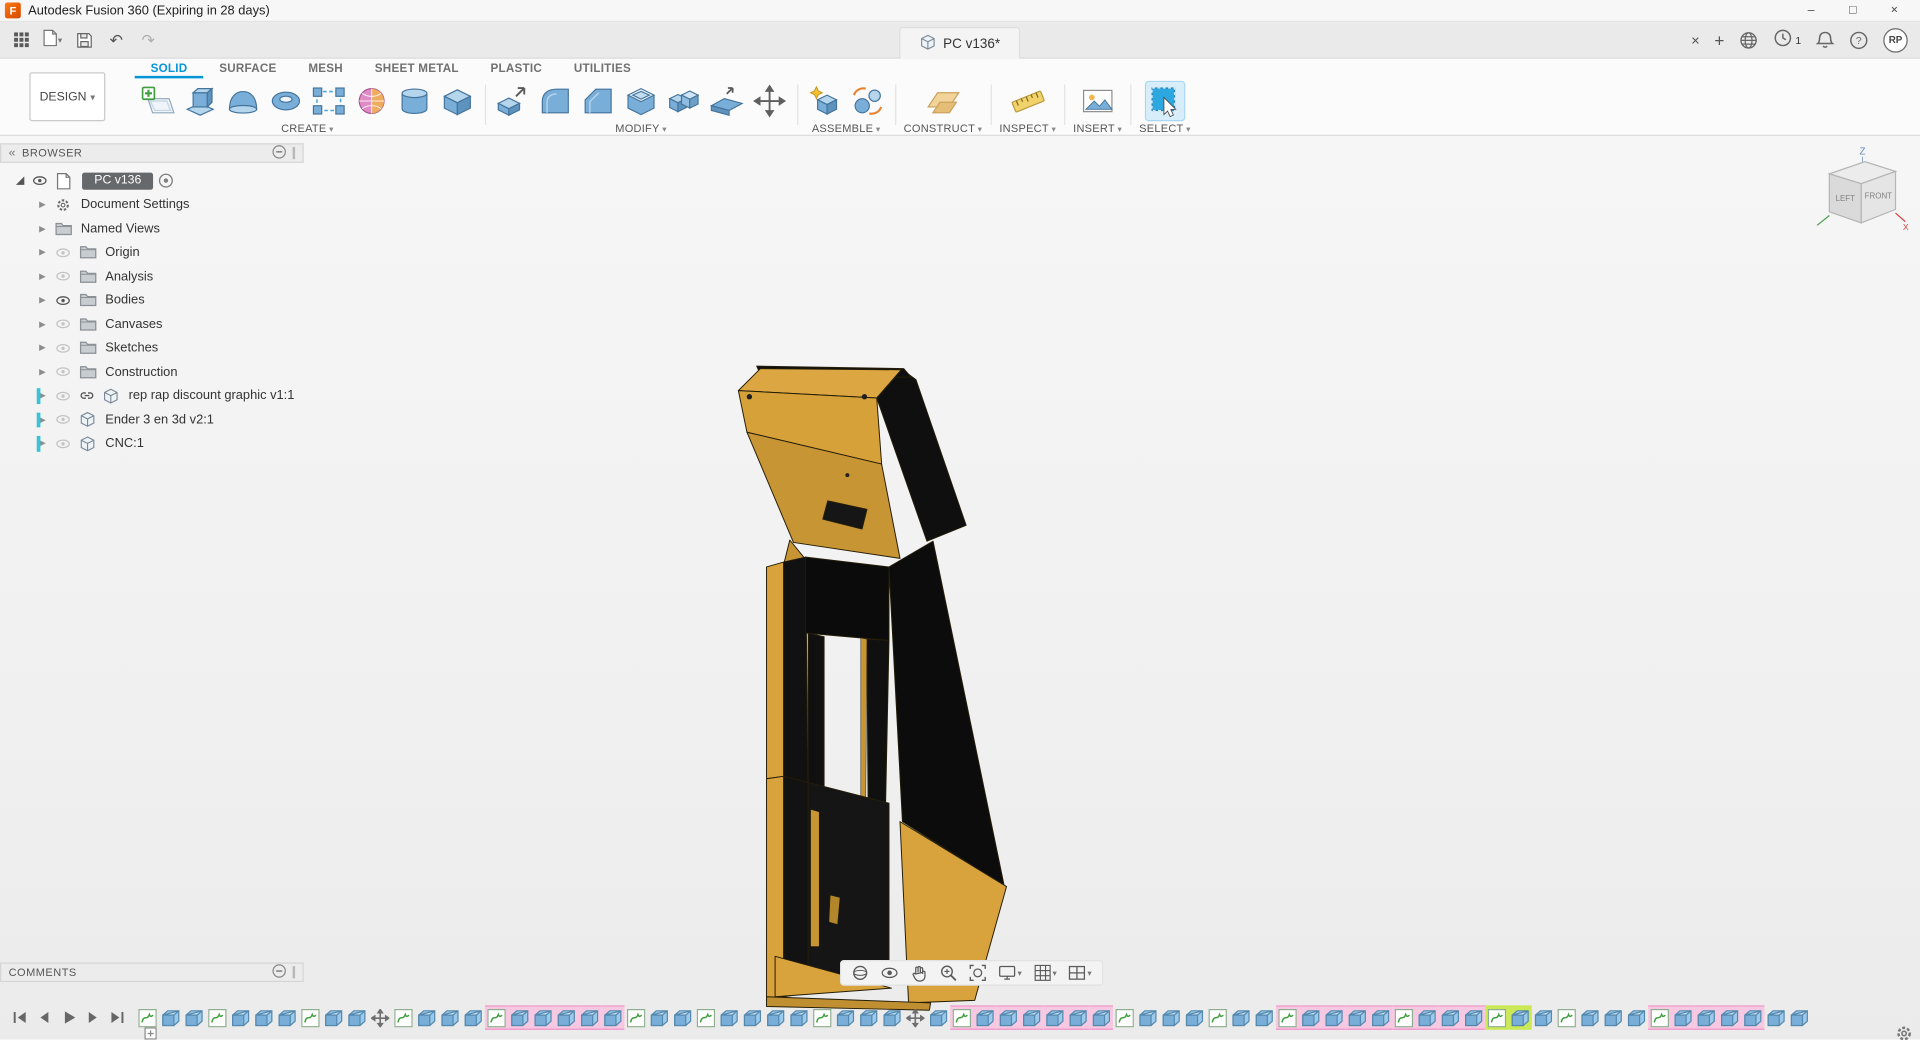 This screenshot has width=1920, height=1040. Describe the element at coordinates (960, 42) in the screenshot. I see `document-tab: PC v136*` at that location.